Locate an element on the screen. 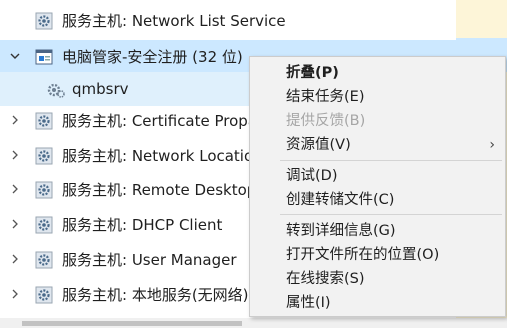 The height and width of the screenshot is (328, 507). menu-item-collapse: 折叠(P) is located at coordinates (377, 73).